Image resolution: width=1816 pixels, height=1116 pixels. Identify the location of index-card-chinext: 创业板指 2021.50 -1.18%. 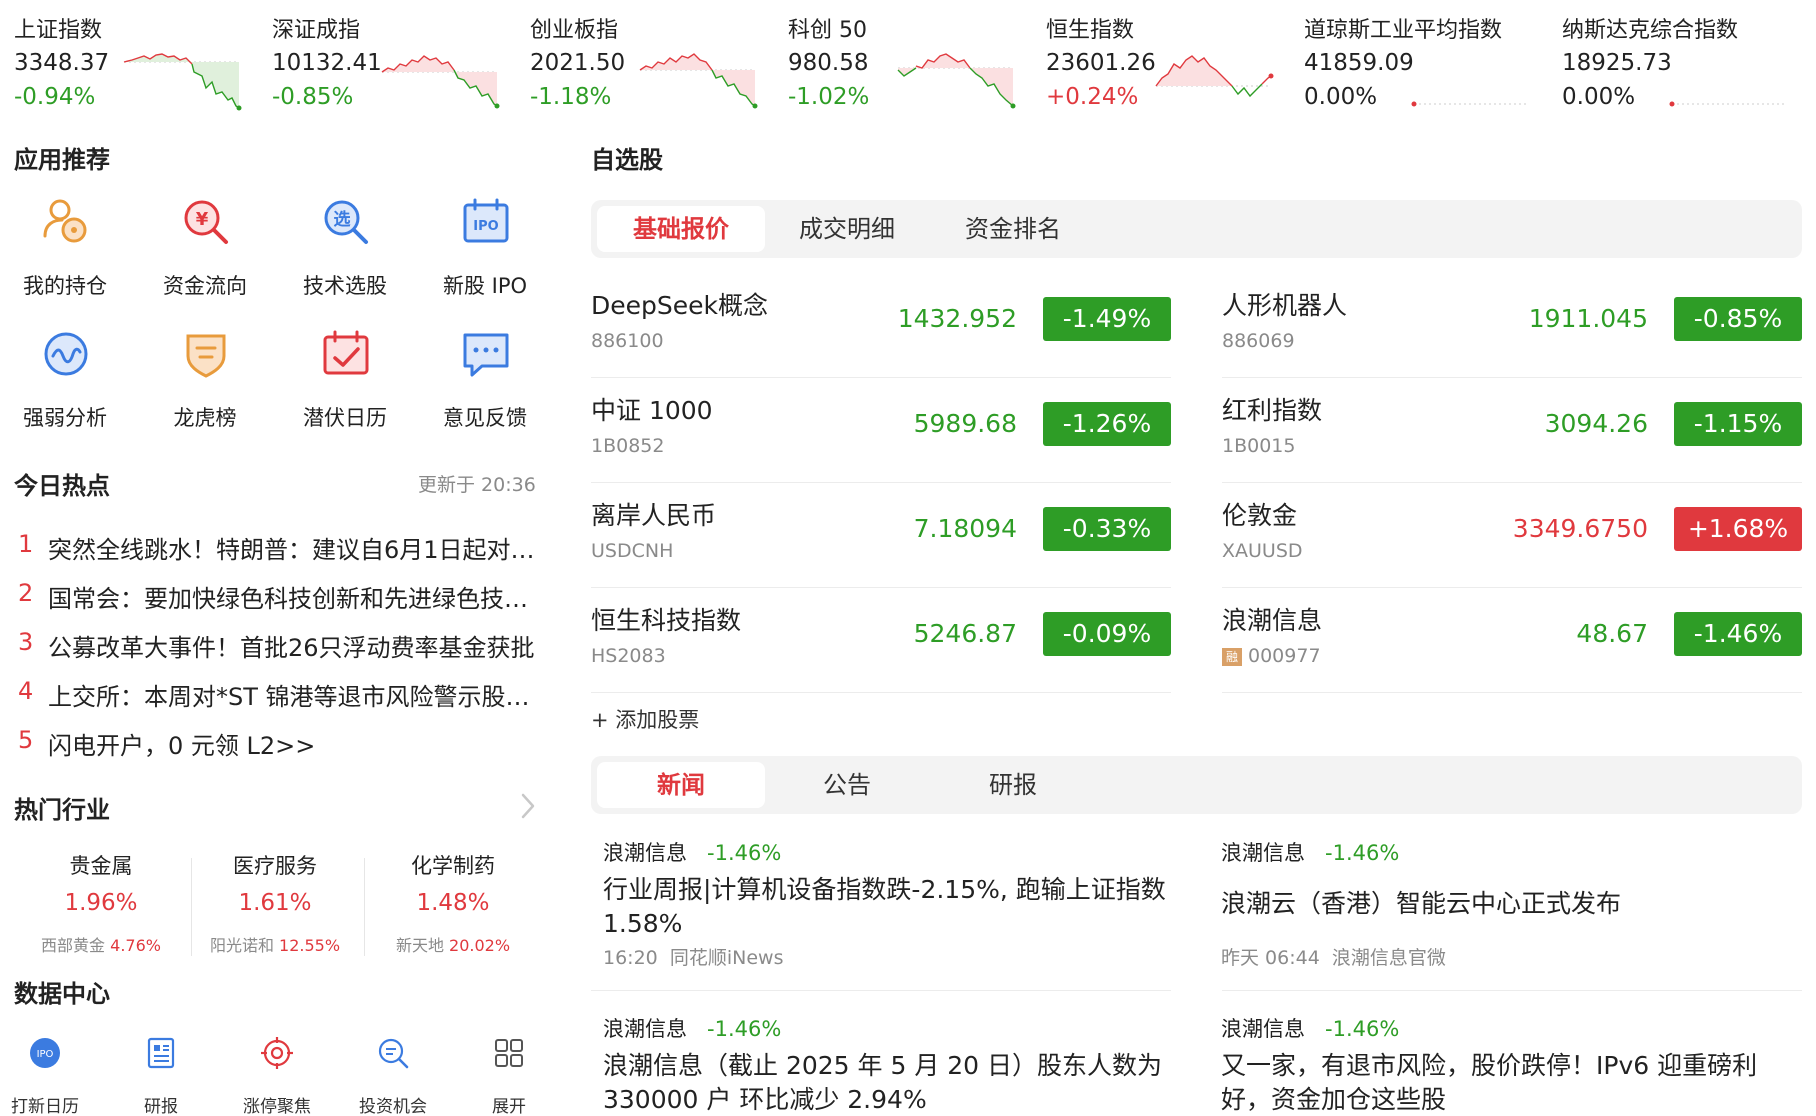
(645, 63).